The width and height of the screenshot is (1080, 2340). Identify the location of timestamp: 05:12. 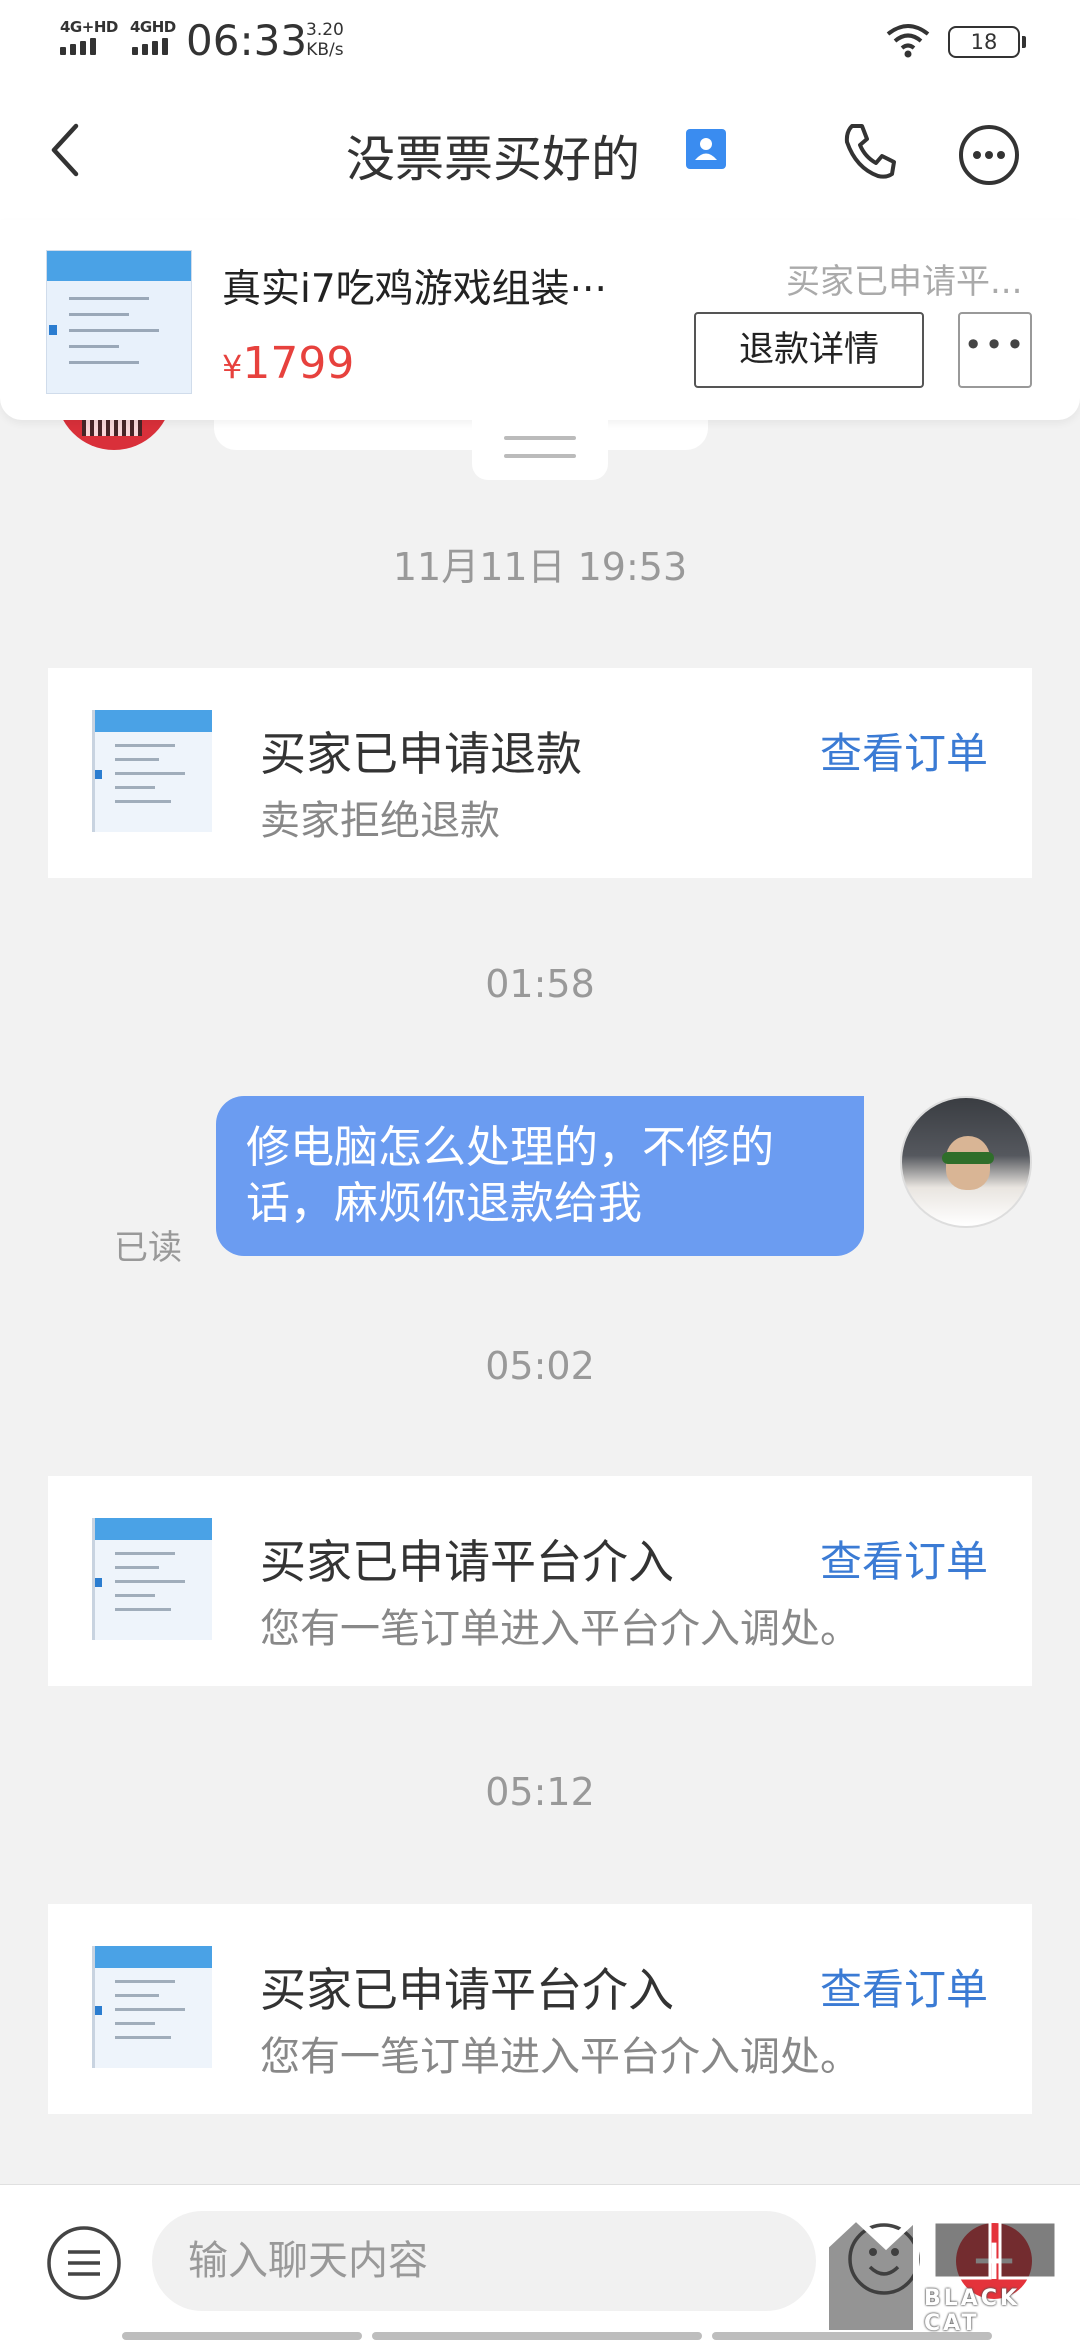
(540, 1792).